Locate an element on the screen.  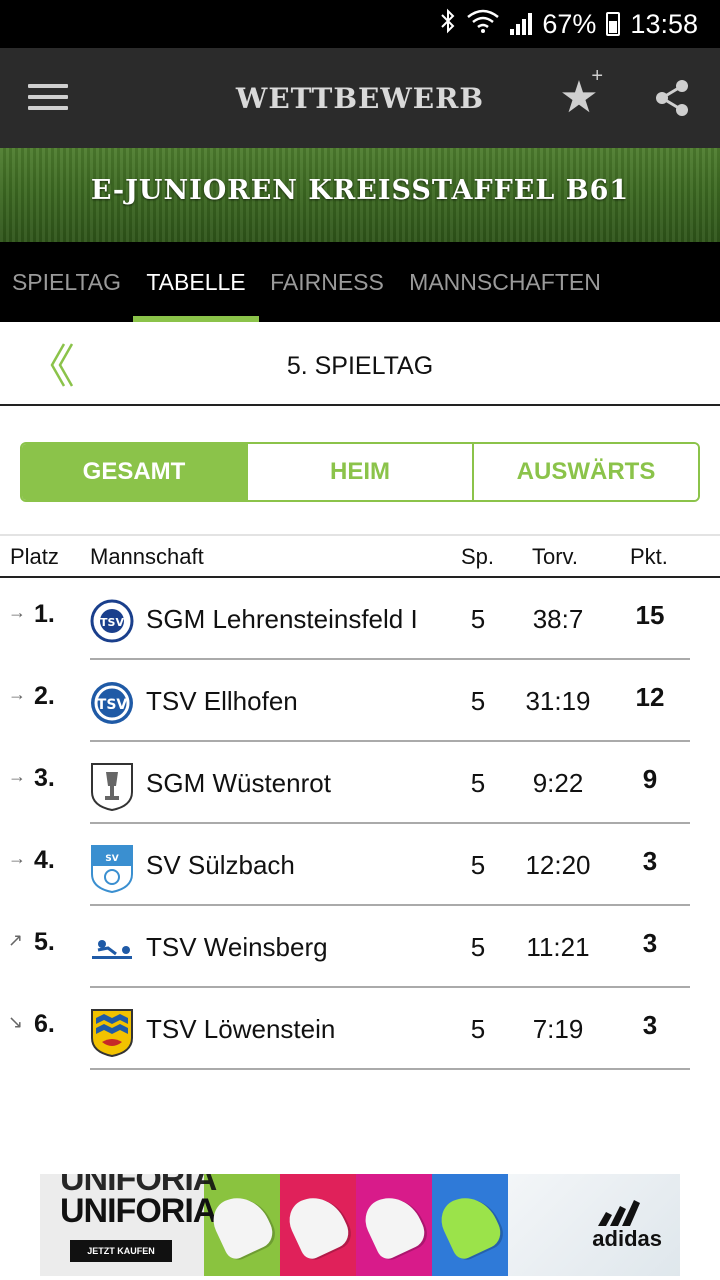
goal-ratio: 7:19 is located at coordinates (558, 1029).